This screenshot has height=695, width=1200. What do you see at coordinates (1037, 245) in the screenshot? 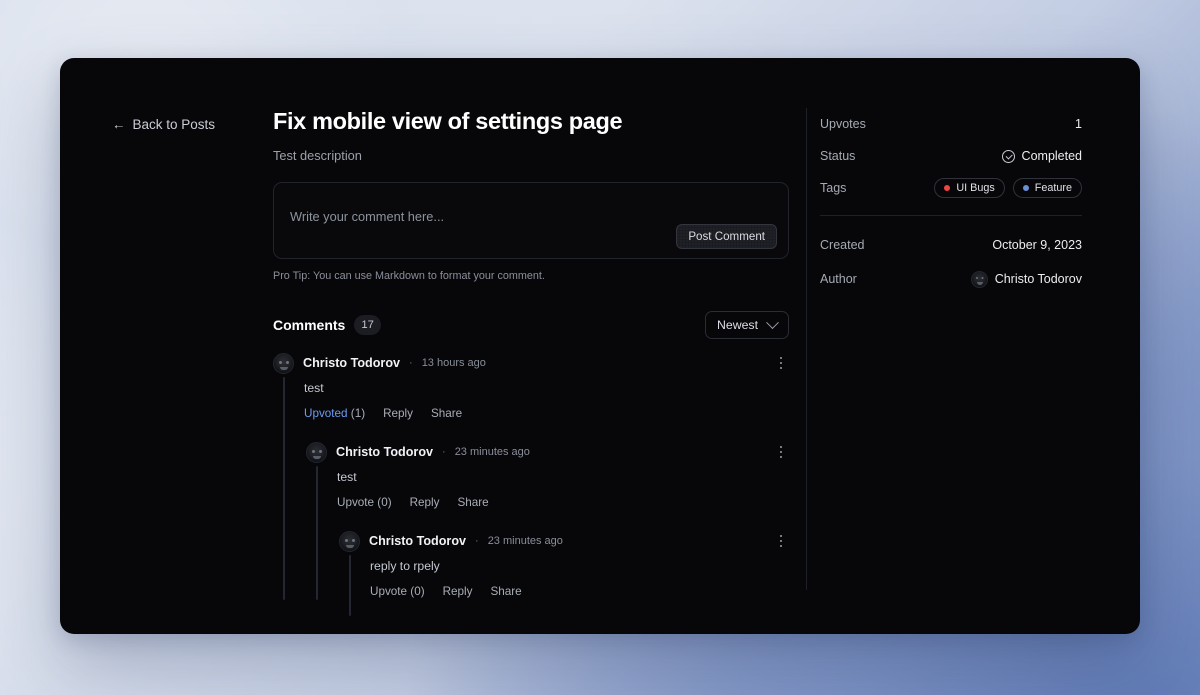
I see `created-value: October 9, 2023` at bounding box center [1037, 245].